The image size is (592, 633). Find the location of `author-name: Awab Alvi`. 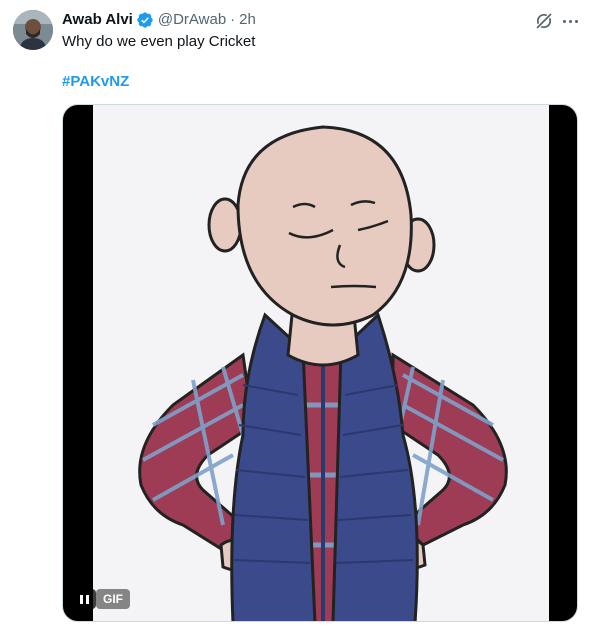

author-name: Awab Alvi is located at coordinates (97, 20).